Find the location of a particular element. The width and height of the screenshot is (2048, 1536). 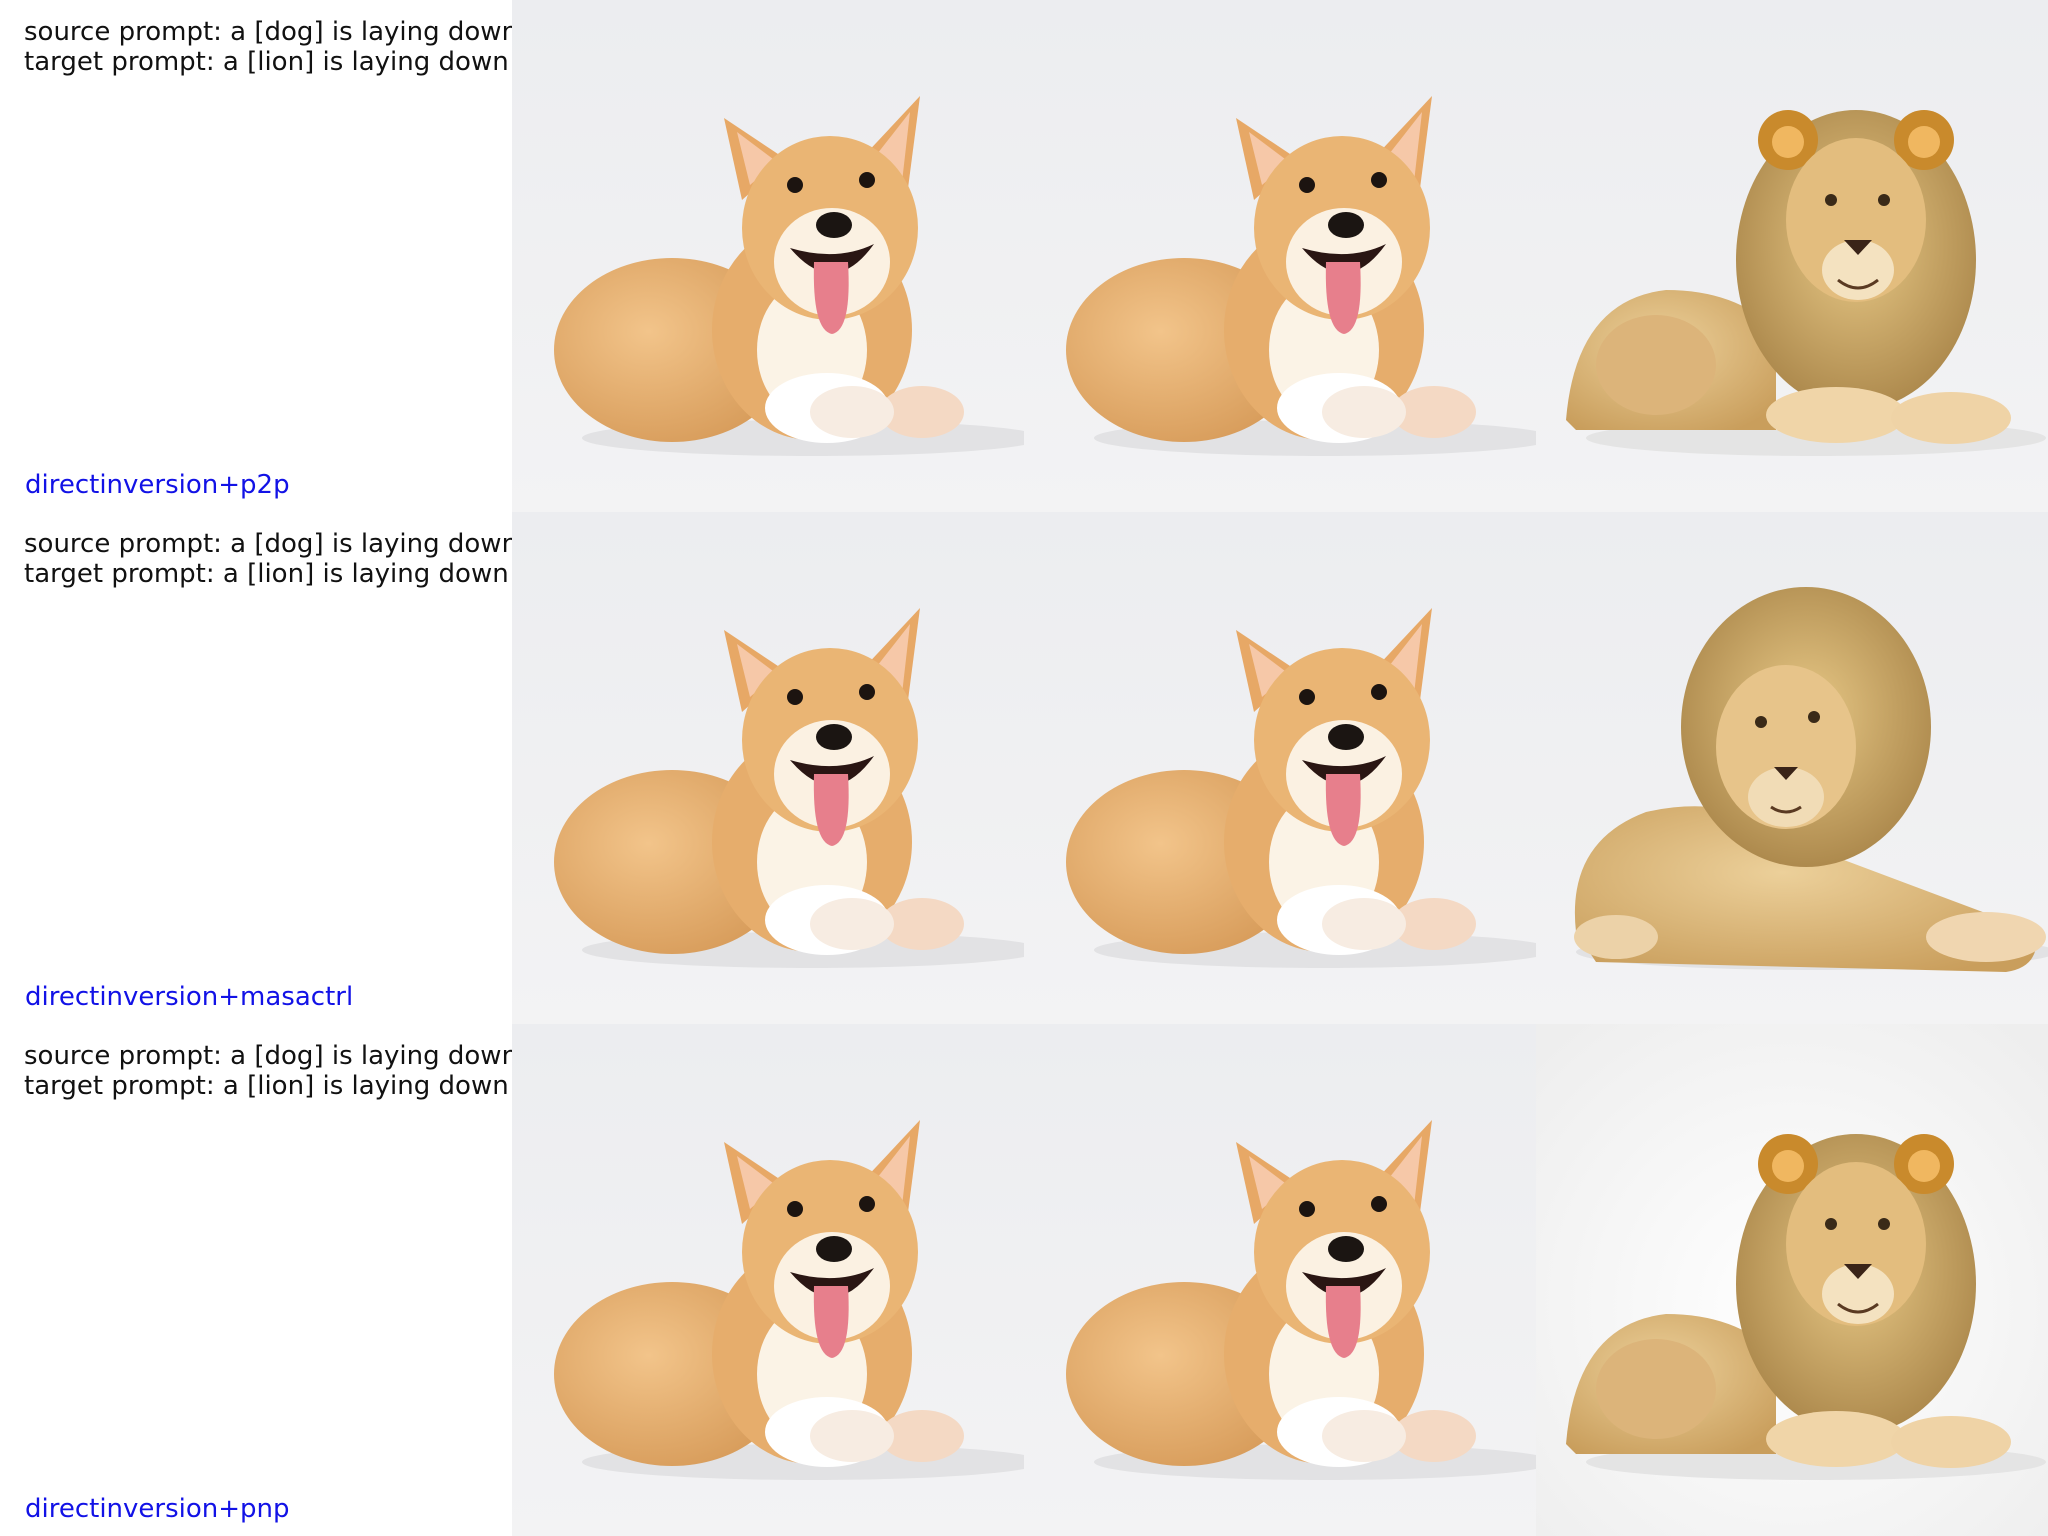

method-label: directinversion+masactrl is located at coordinates (189, 997).